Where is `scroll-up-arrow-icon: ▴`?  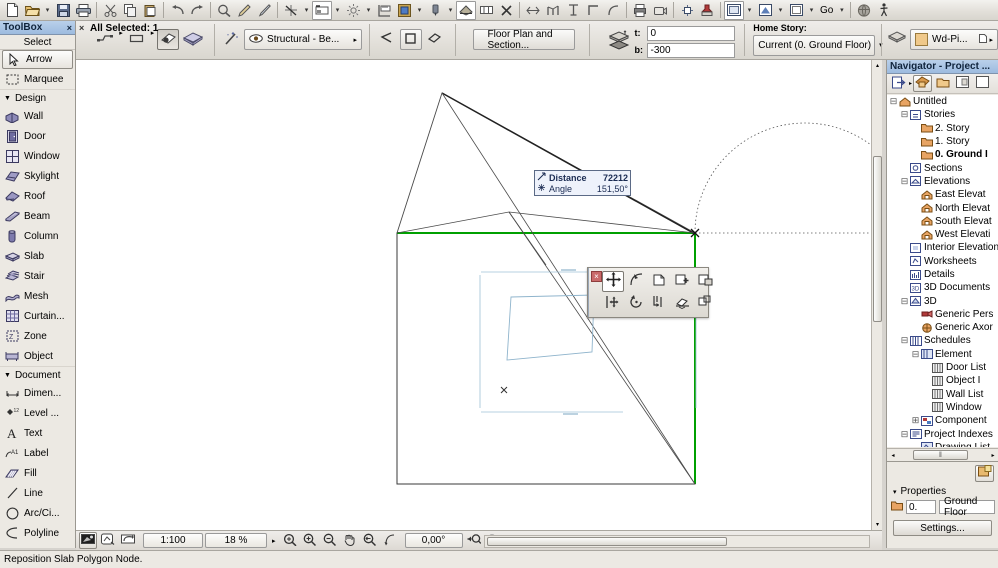
scroll-up-arrow-icon: ▴ is located at coordinates (877, 65).